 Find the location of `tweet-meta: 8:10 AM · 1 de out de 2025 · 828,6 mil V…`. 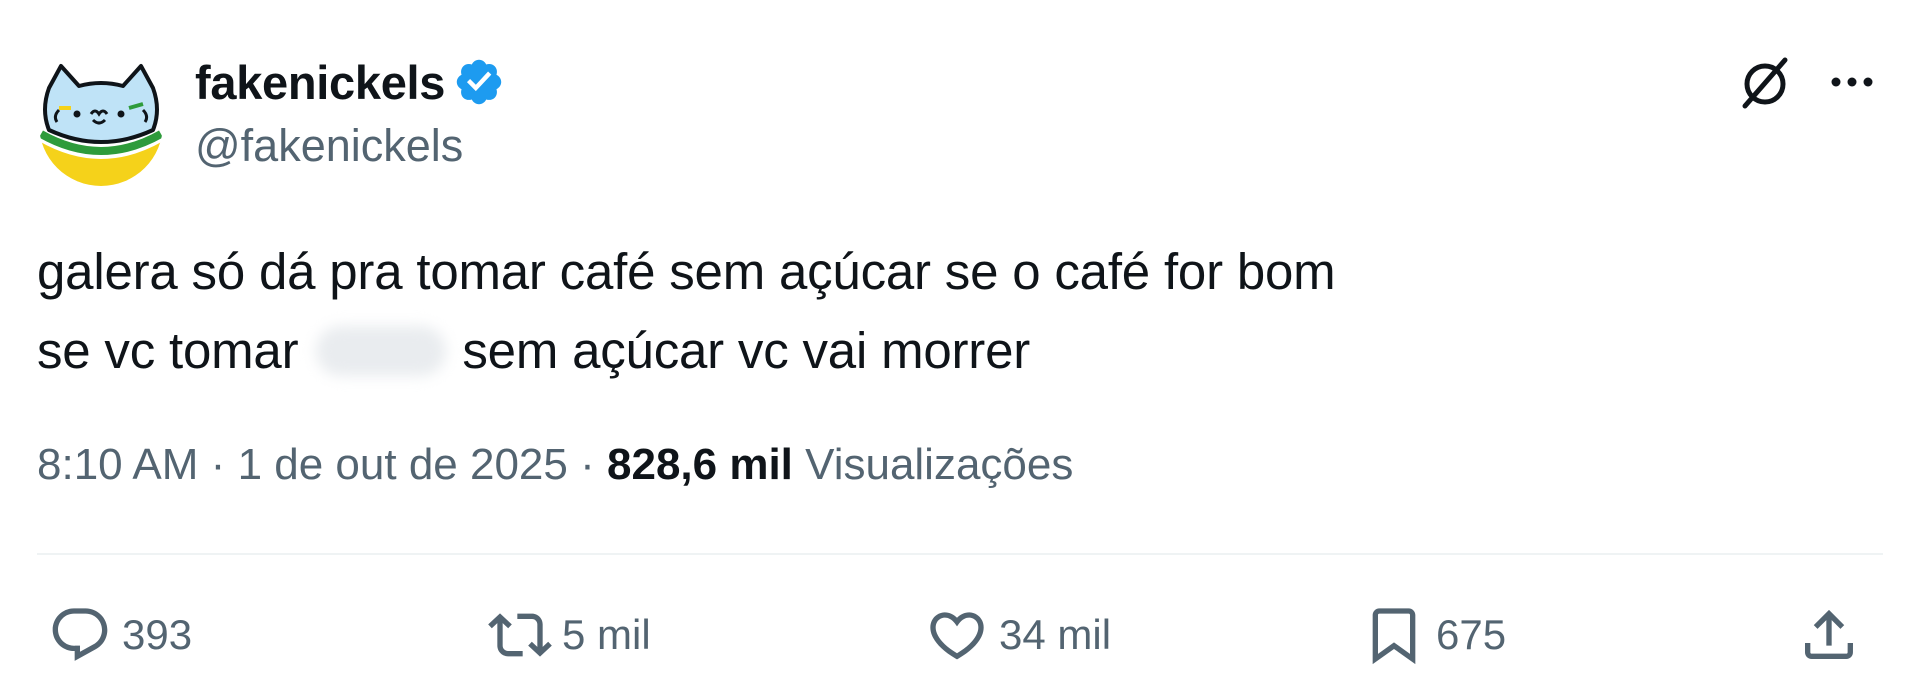

tweet-meta: 8:10 AM · 1 de out de 2025 · 828,6 mil V… is located at coordinates (555, 465).